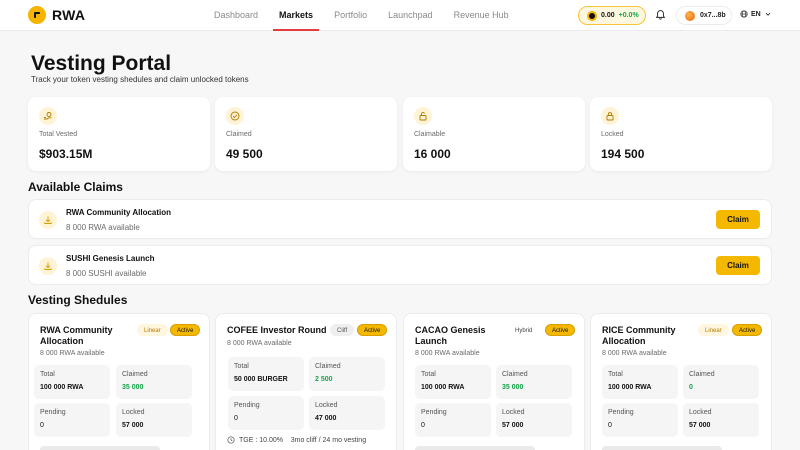 The image size is (800, 450). Describe the element at coordinates (106, 273) in the screenshot. I see `claim-available: 8 000 SUSHI available` at that location.